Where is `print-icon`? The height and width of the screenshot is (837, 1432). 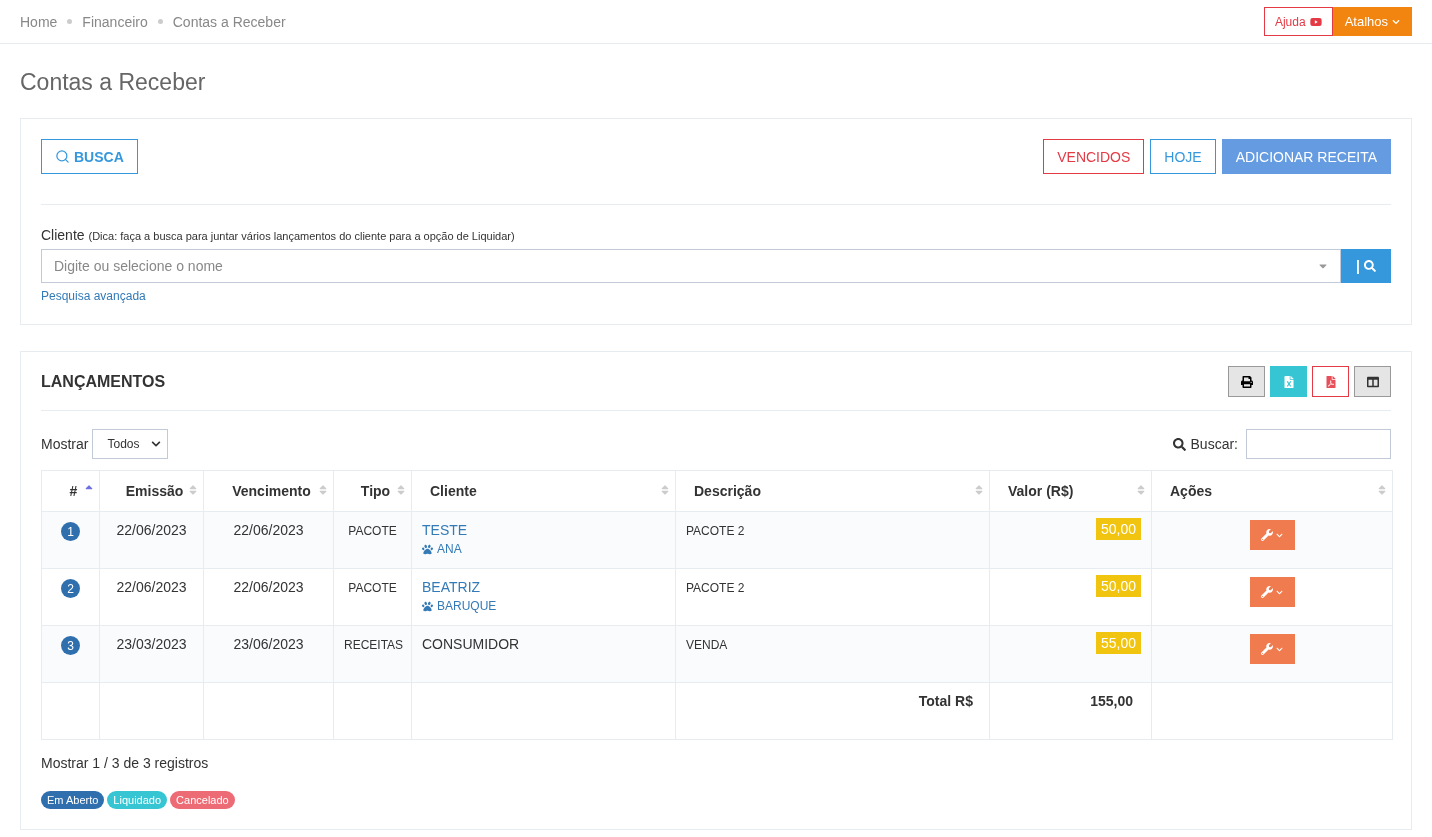
print-icon is located at coordinates (1246, 381).